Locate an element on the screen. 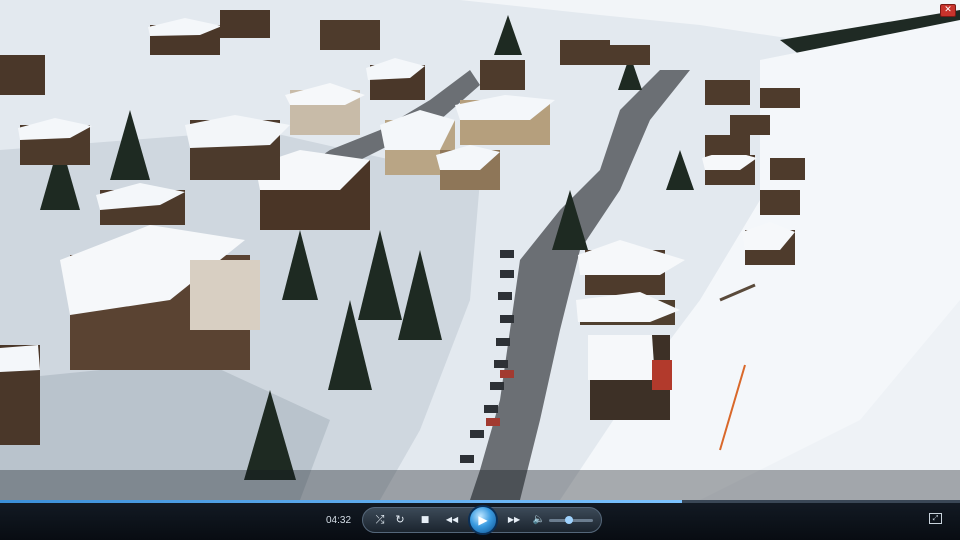 This screenshot has height=540, width=960. seek-bar-progress is located at coordinates (341, 501).